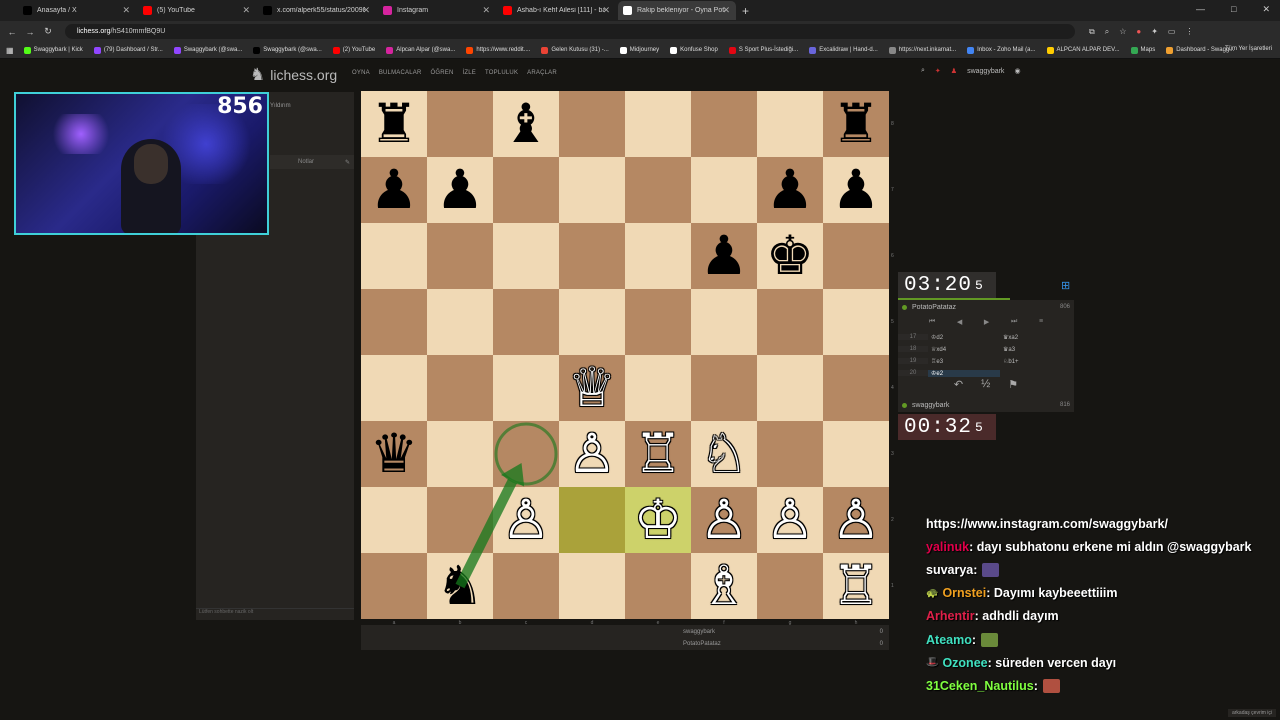 The height and width of the screenshot is (720, 1280). I want to click on user-icon: ◉, so click(1017, 71).